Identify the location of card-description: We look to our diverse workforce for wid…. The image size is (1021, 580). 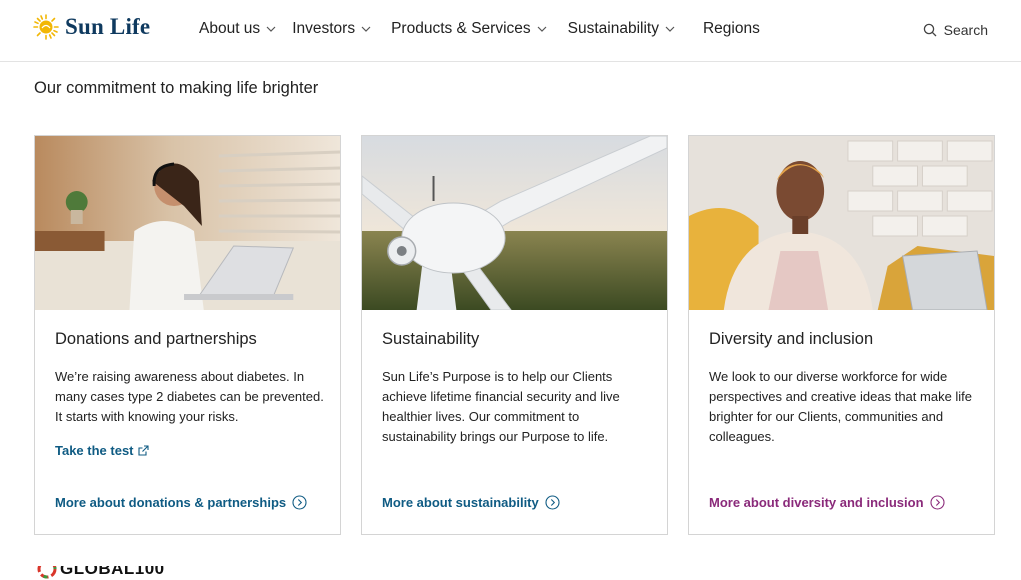
(841, 406).